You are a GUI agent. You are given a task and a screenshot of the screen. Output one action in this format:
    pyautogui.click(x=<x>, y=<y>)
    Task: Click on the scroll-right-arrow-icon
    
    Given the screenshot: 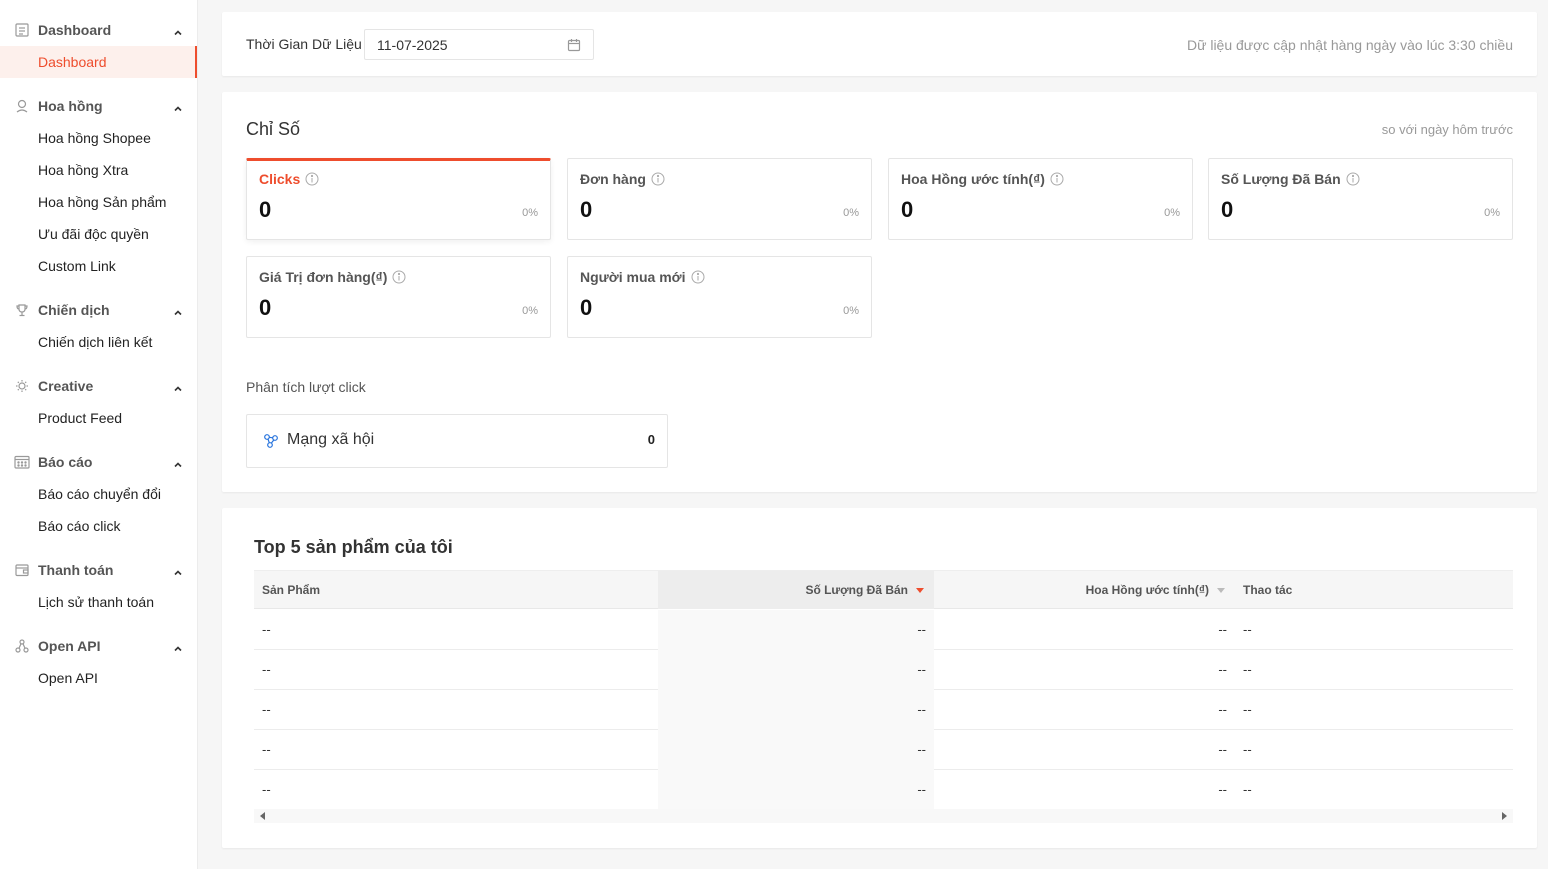 What is the action you would take?
    pyautogui.click(x=1504, y=816)
    